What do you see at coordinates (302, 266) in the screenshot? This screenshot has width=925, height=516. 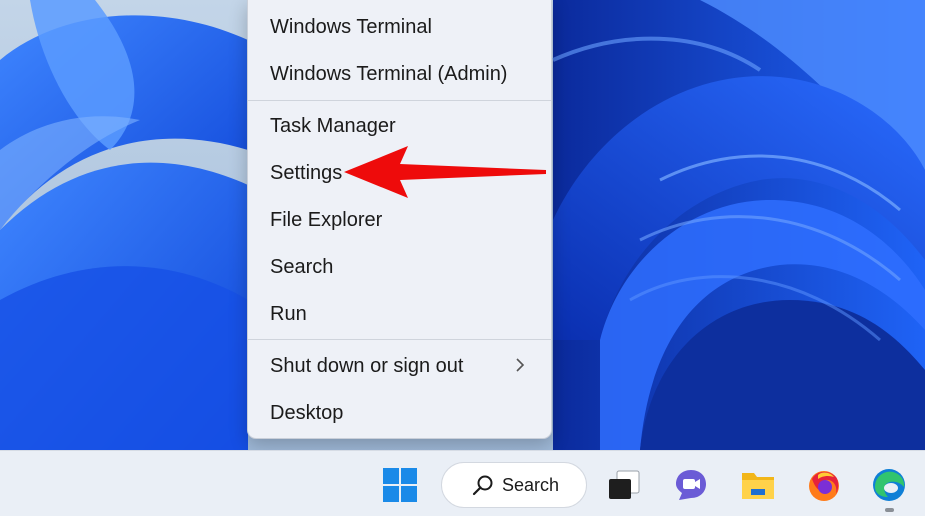 I see `menu-item-label: Search` at bounding box center [302, 266].